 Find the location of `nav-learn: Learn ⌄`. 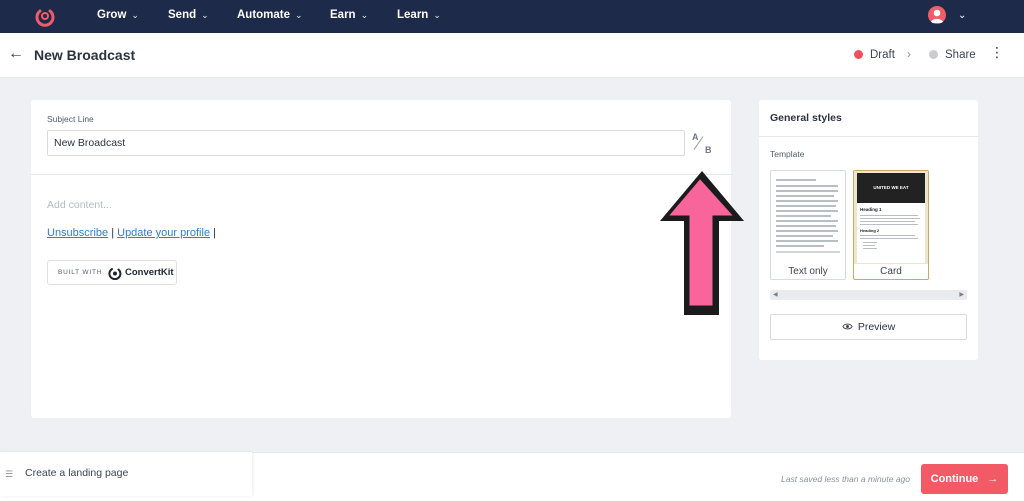

nav-learn: Learn ⌄ is located at coordinates (419, 16).